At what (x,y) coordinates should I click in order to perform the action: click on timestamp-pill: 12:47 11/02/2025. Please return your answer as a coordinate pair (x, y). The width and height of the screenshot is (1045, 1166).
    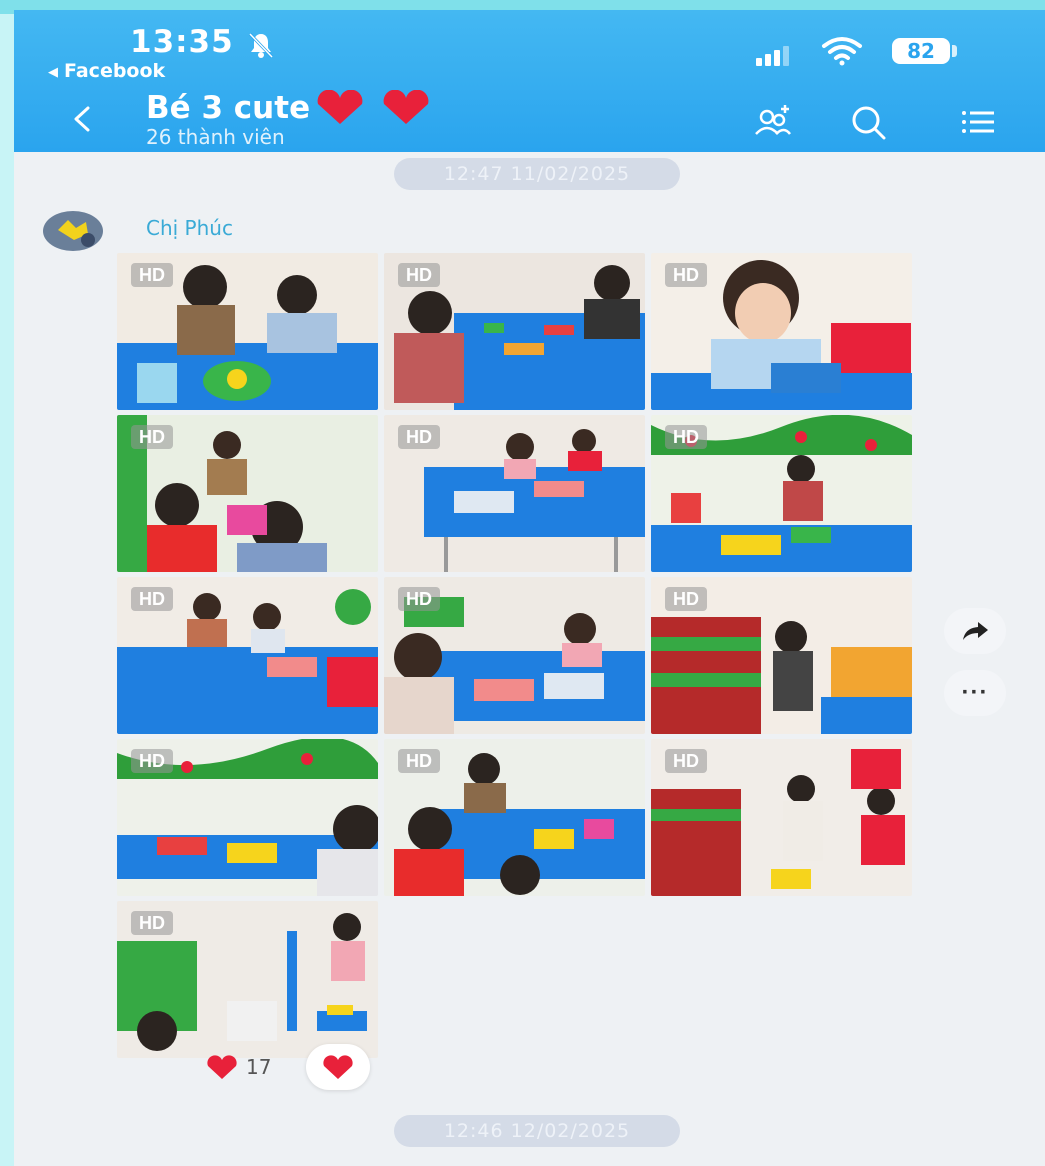
    Looking at the image, I should click on (537, 174).